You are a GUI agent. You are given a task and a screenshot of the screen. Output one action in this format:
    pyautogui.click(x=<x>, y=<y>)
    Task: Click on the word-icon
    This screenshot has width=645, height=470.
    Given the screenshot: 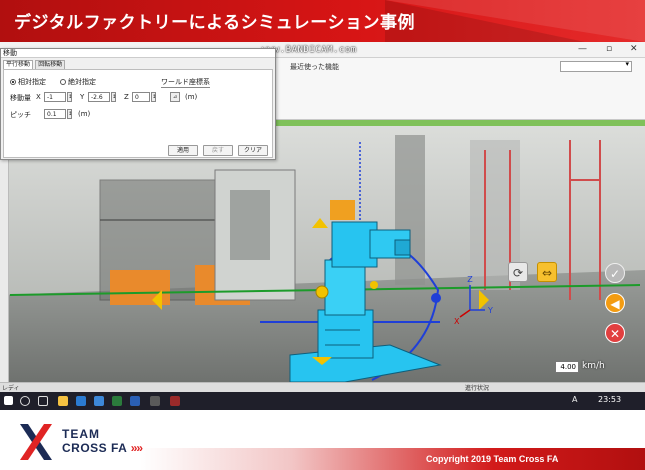 What is the action you would take?
    pyautogui.click(x=135, y=401)
    